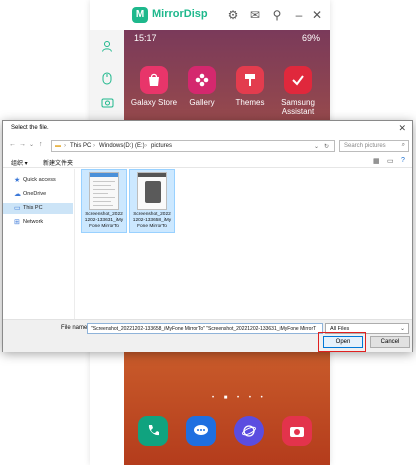 The image size is (416, 465). Describe the element at coordinates (22, 144) in the screenshot. I see `forward-arrow-icon: →` at that location.